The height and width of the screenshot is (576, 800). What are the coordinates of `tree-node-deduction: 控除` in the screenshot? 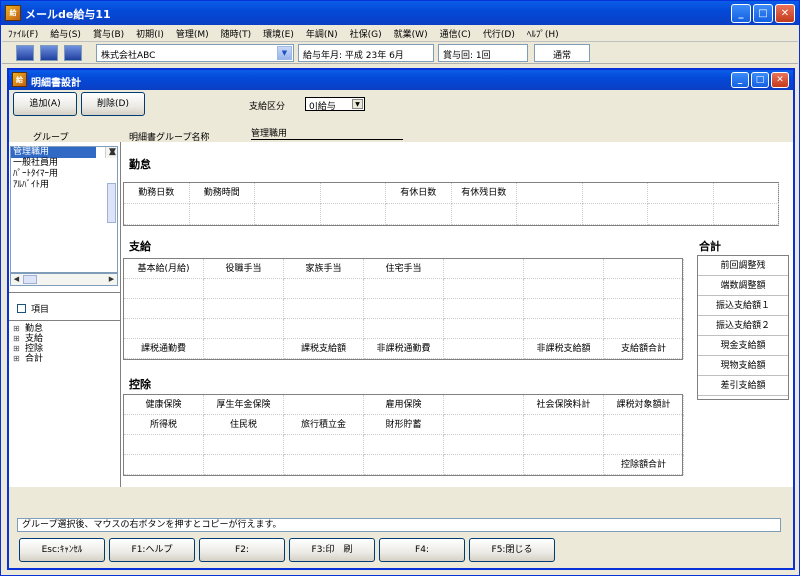 It's located at (26, 349).